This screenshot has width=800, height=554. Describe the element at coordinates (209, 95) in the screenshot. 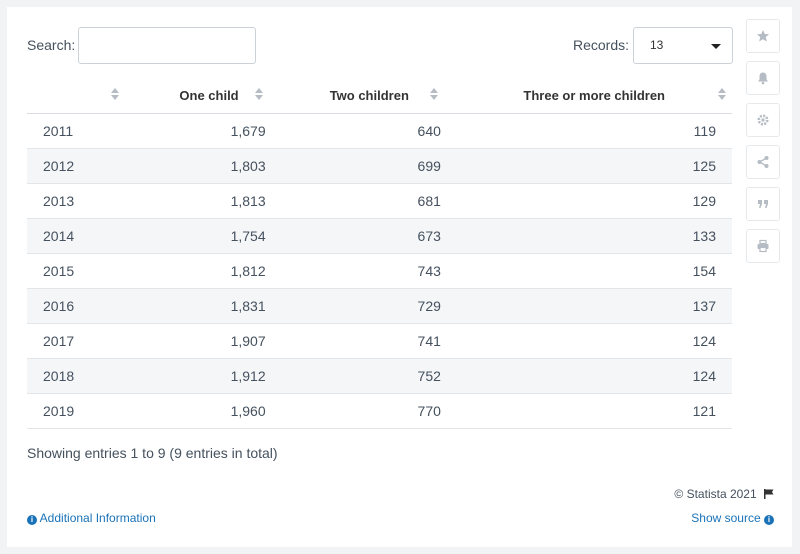

I see `header-label: One child` at that location.